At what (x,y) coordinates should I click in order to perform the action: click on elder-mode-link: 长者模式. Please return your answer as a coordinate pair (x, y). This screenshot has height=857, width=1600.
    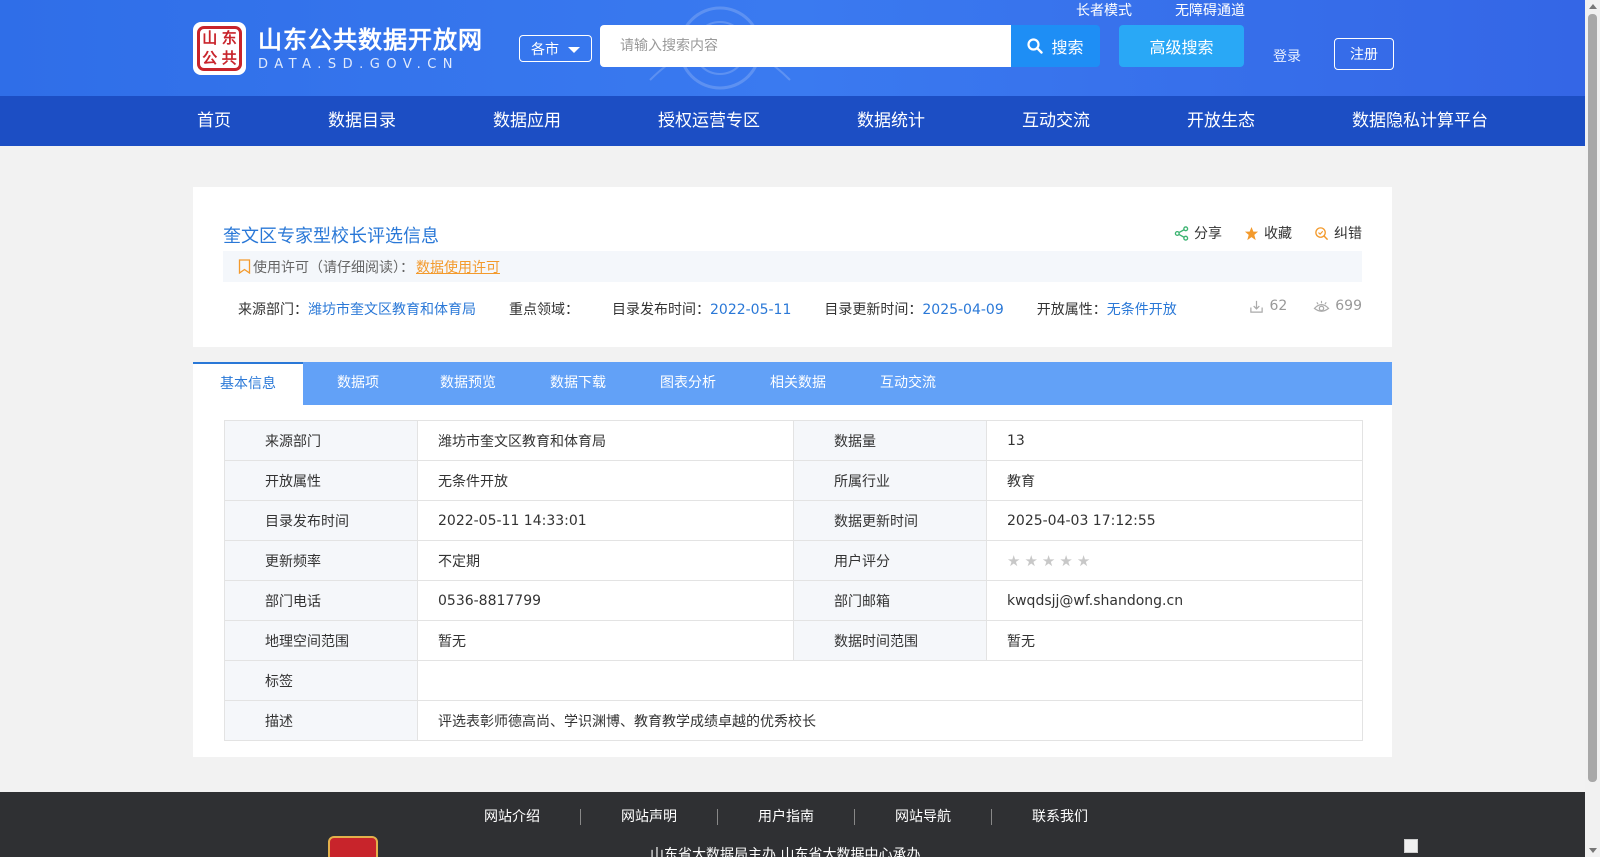
    Looking at the image, I should click on (1104, 10).